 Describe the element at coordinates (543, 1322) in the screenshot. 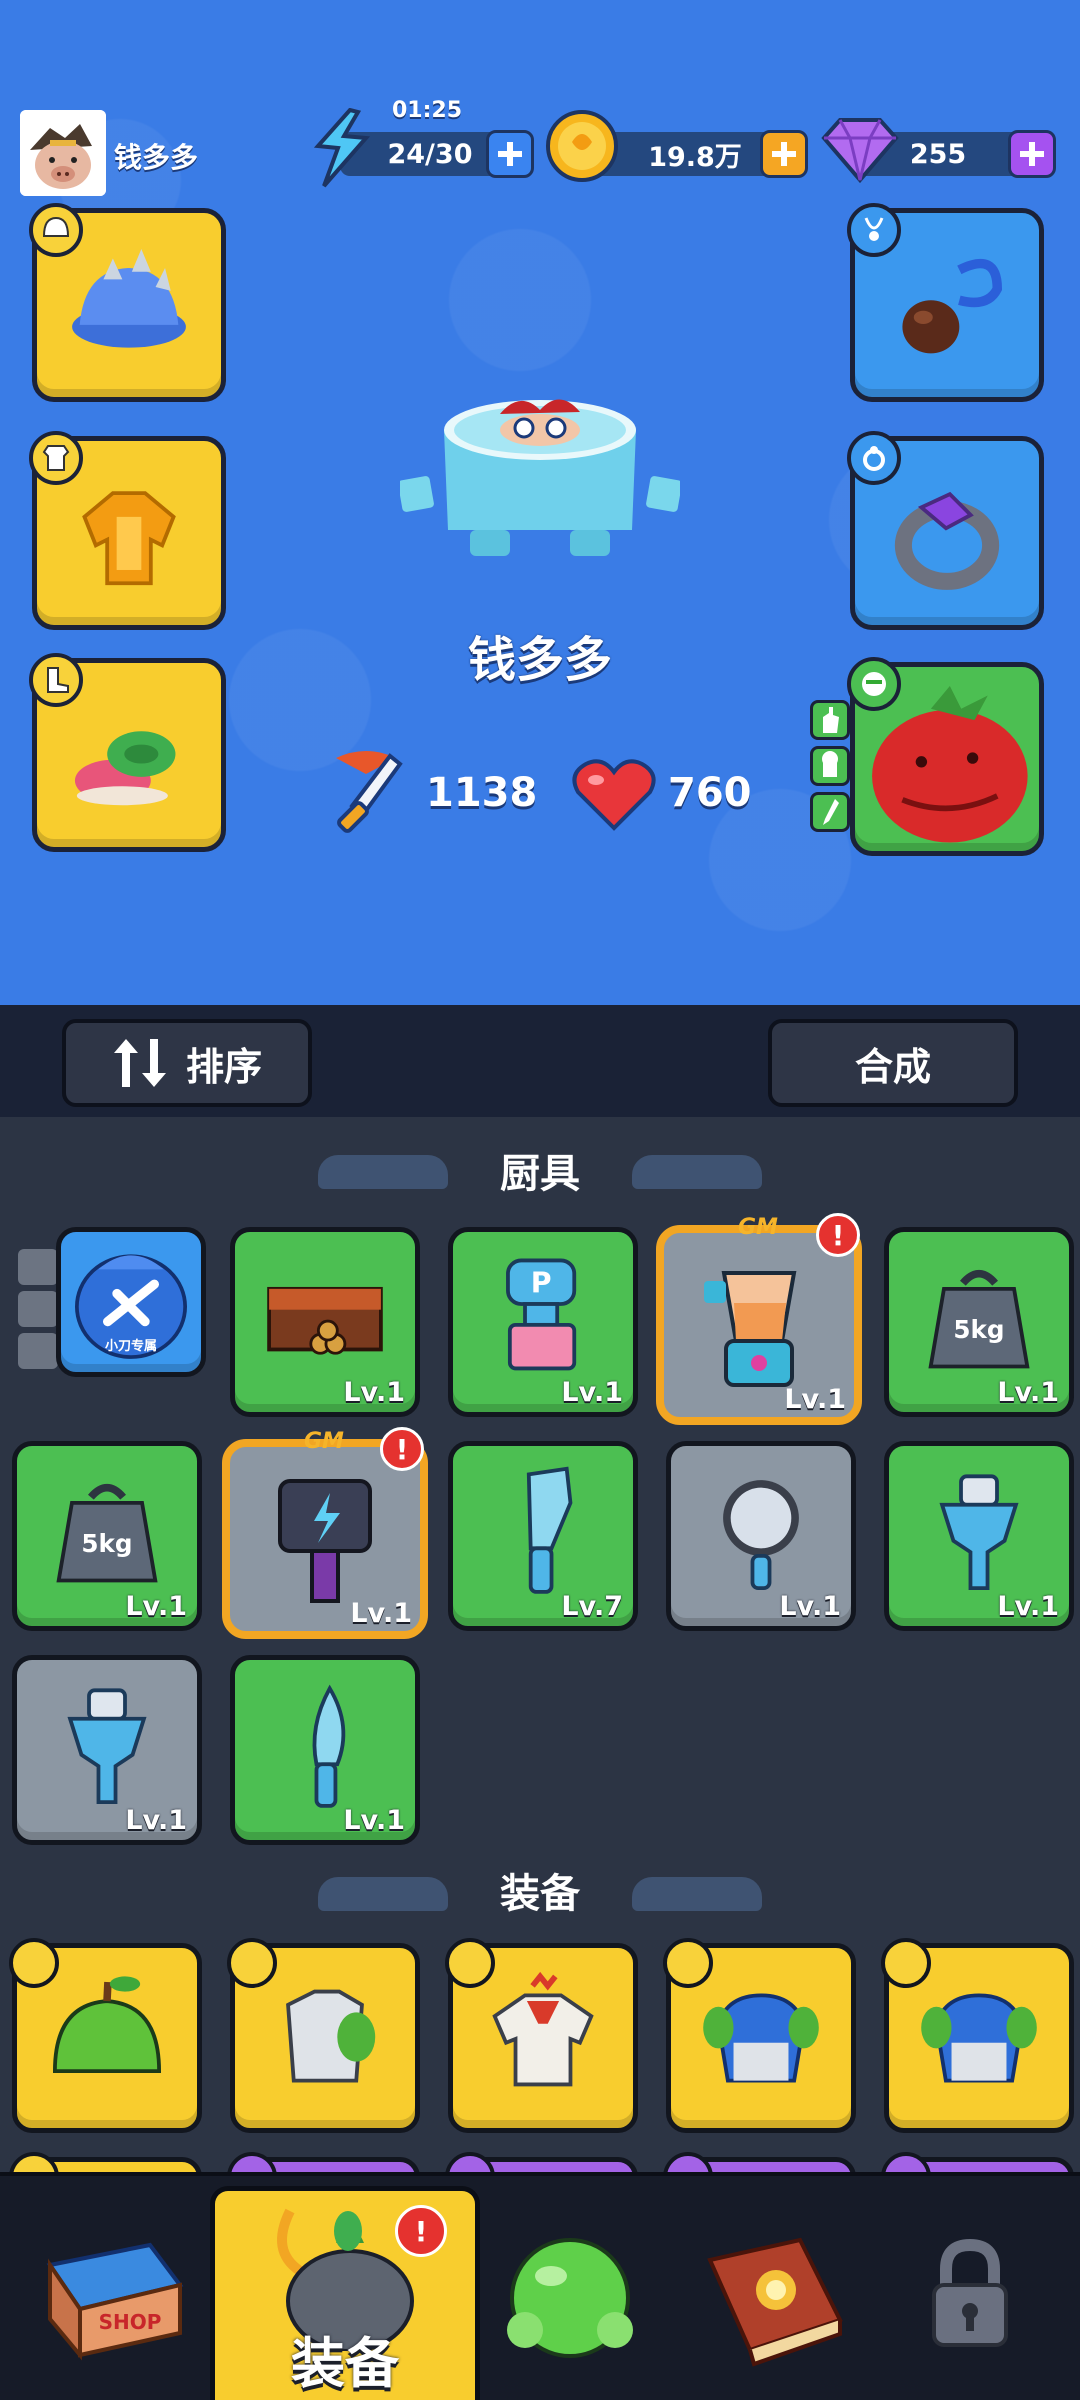

I see `item-pepper-mill: P Lv.1` at that location.